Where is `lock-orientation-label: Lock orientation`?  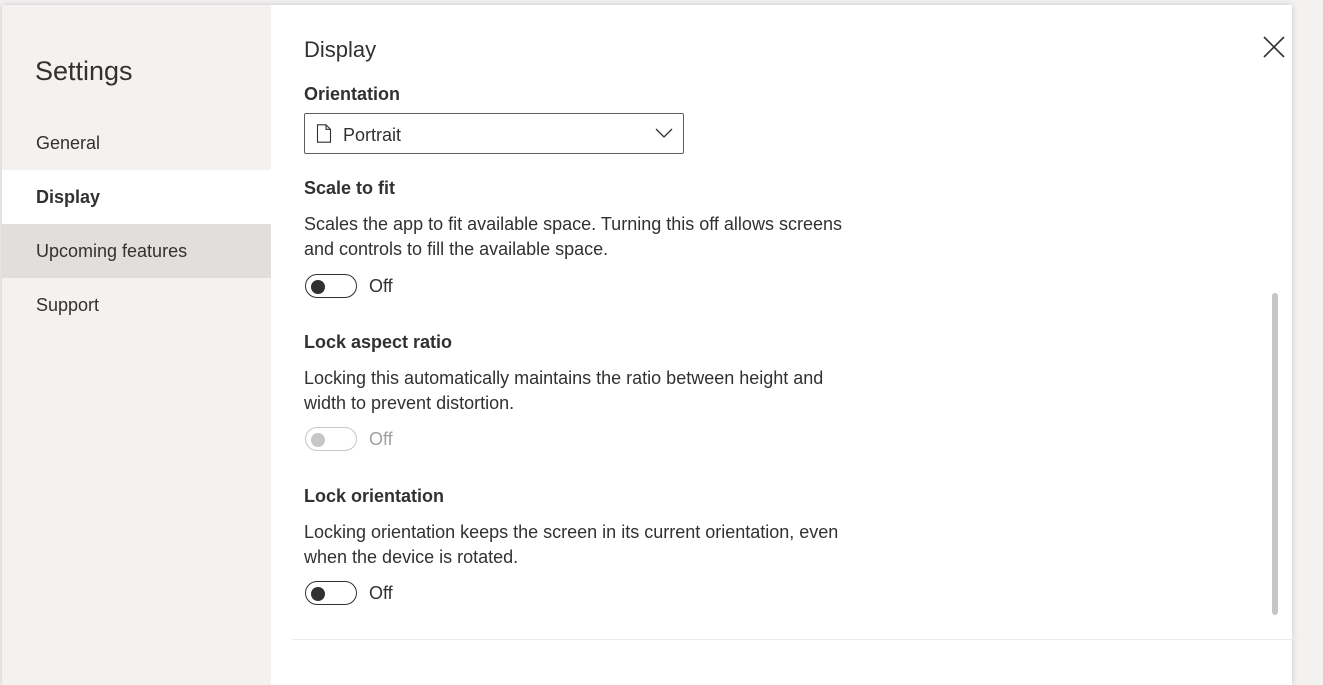 lock-orientation-label: Lock orientation is located at coordinates (374, 496).